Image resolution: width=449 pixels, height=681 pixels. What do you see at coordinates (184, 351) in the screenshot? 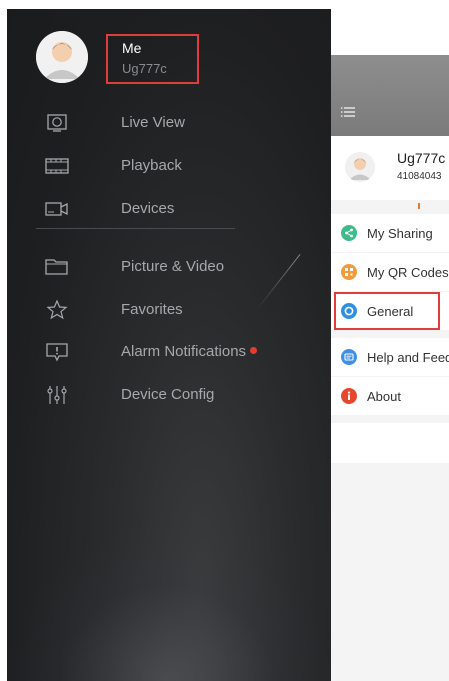
I see `drawer-item-label: Alarm Notifications` at bounding box center [184, 351].